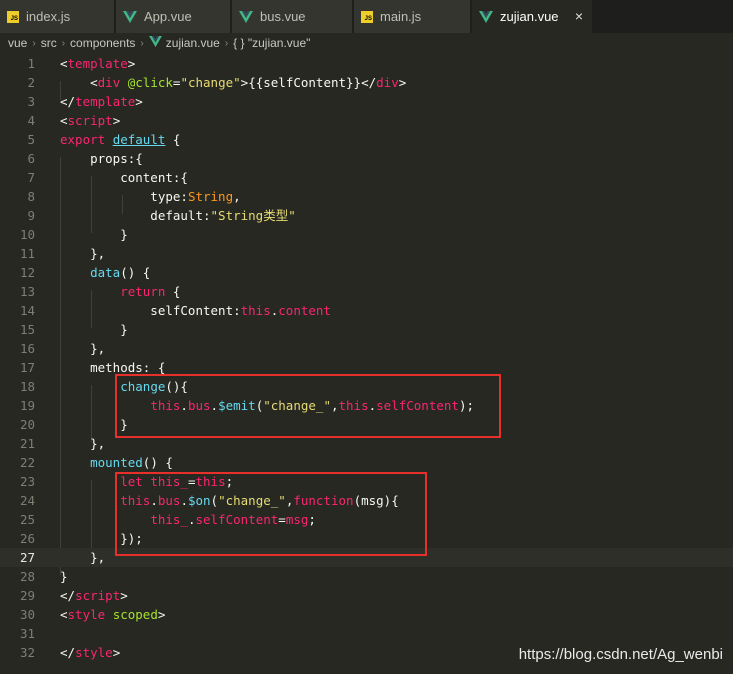  I want to click on code-line: 15 }, so click(73, 329).